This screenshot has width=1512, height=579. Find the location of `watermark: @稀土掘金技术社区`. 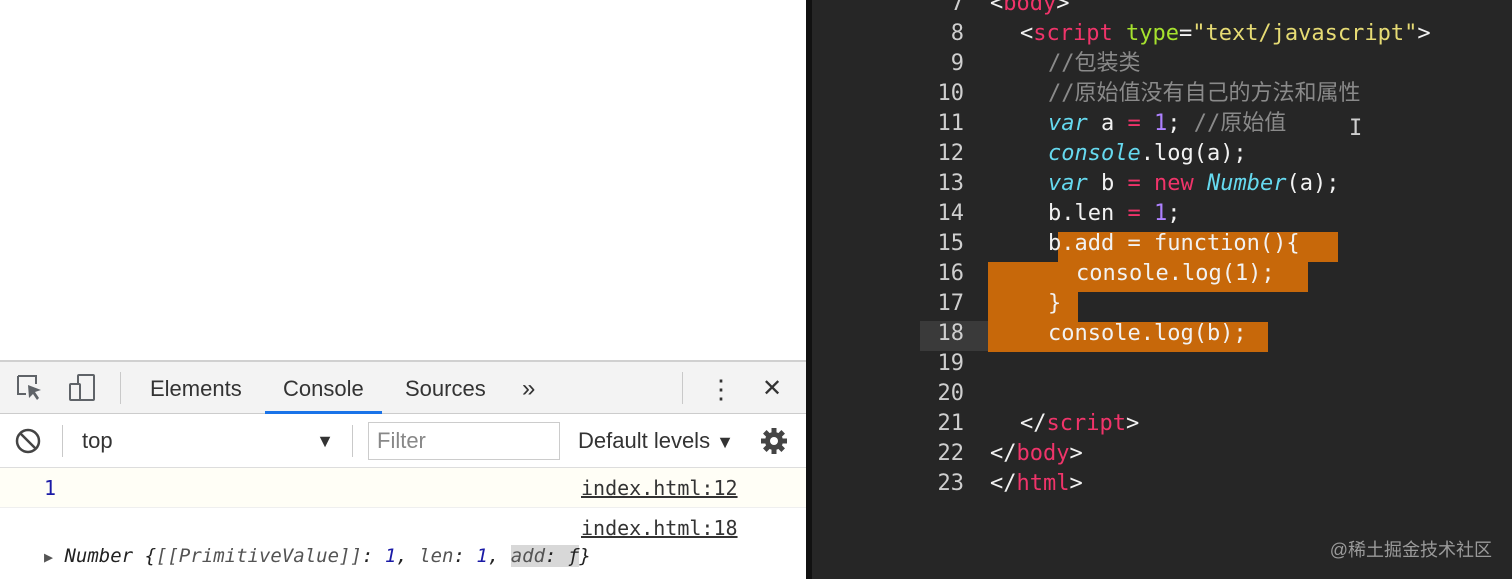

watermark: @稀土掘金技术社区 is located at coordinates (1410, 550).